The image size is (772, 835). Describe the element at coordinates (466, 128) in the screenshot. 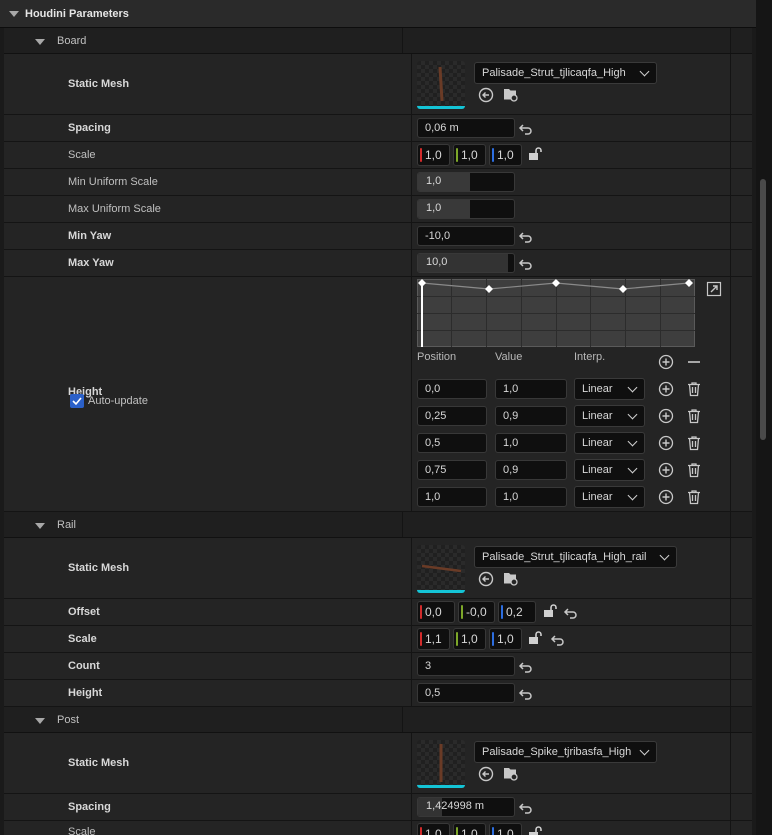

I see `spacing-input: 0,06 m` at that location.